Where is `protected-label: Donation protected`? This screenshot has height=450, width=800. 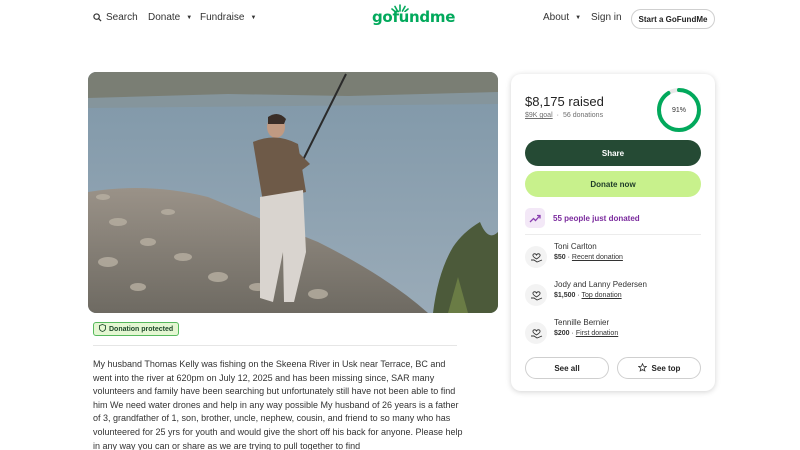 protected-label: Donation protected is located at coordinates (141, 329).